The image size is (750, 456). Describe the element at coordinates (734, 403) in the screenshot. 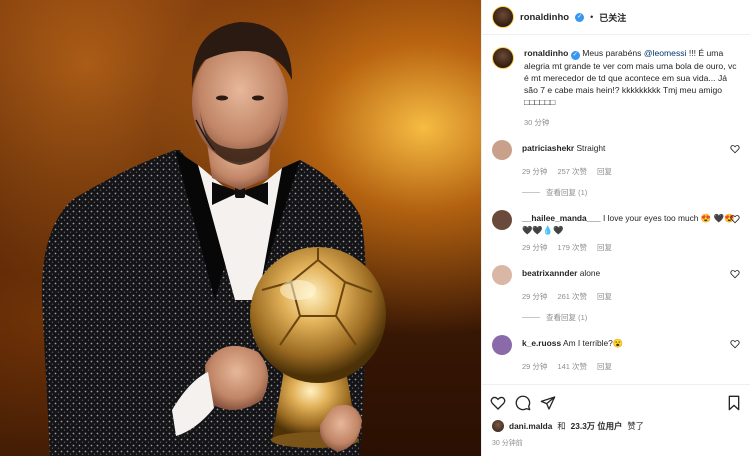

I see `bookmark-icon` at that location.